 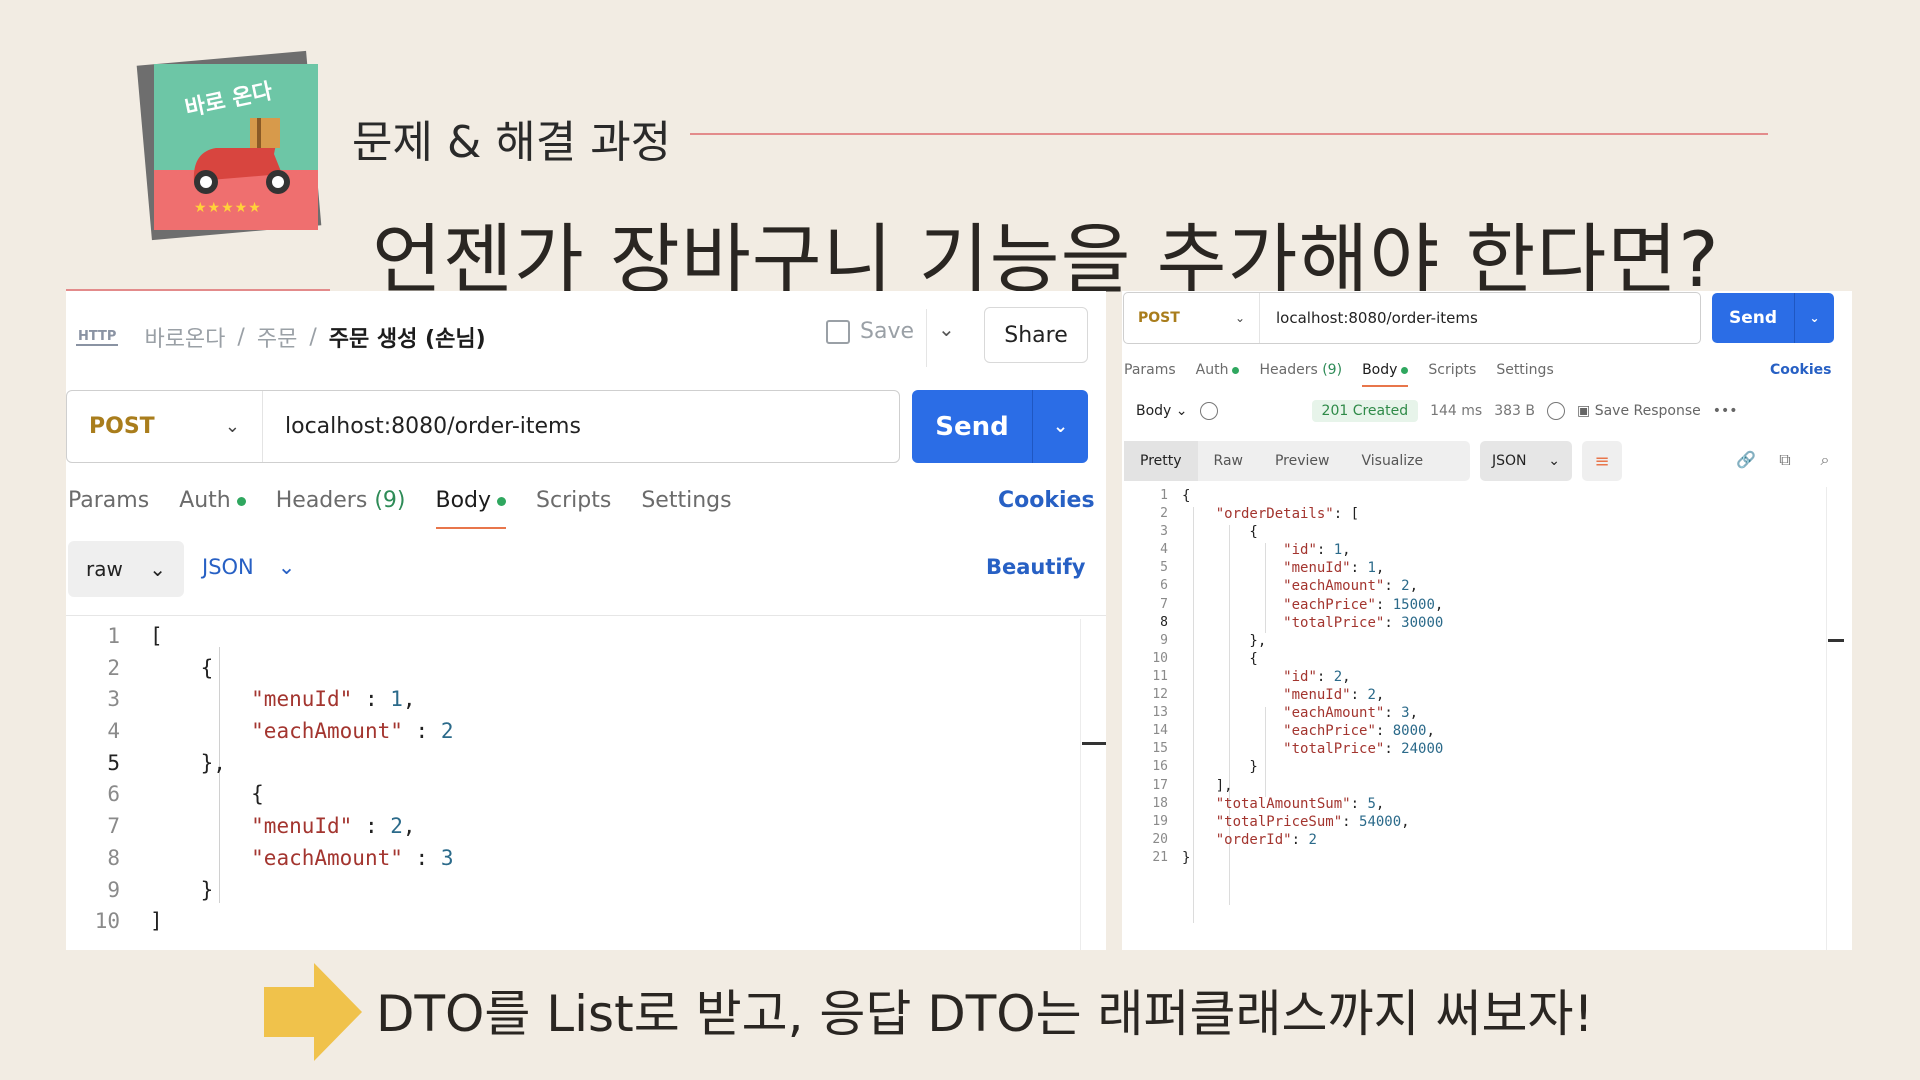 I want to click on wrap-lines-icon: ≡, so click(x=1602, y=461).